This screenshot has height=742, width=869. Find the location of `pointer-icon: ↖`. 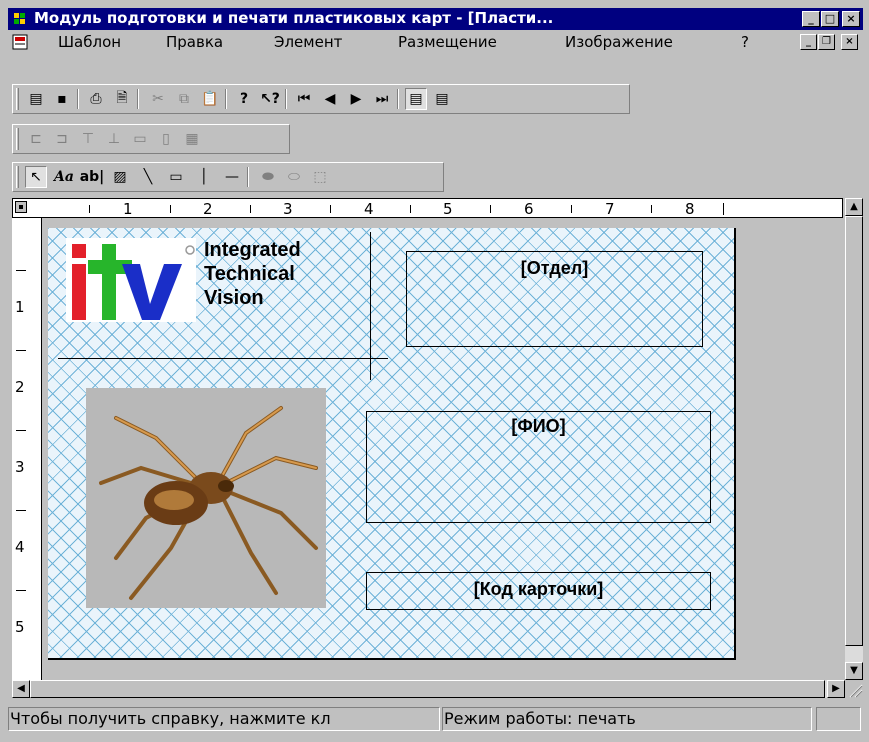

pointer-icon: ↖ is located at coordinates (36, 177).